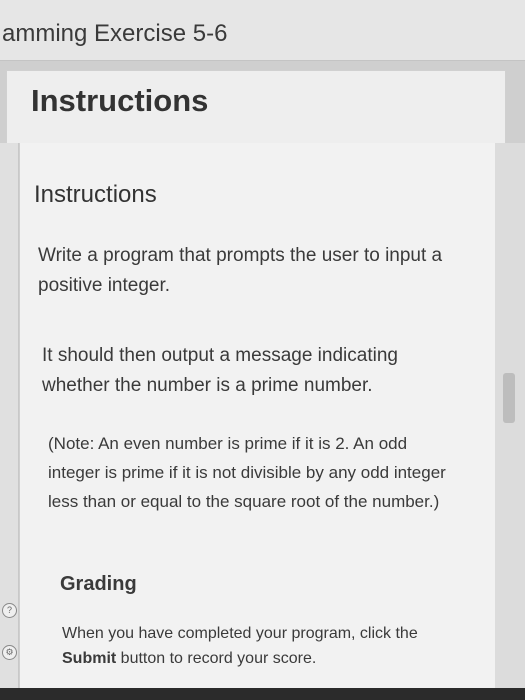 The image size is (525, 700). Describe the element at coordinates (9, 421) in the screenshot. I see `left-rail: ? ⚙` at that location.